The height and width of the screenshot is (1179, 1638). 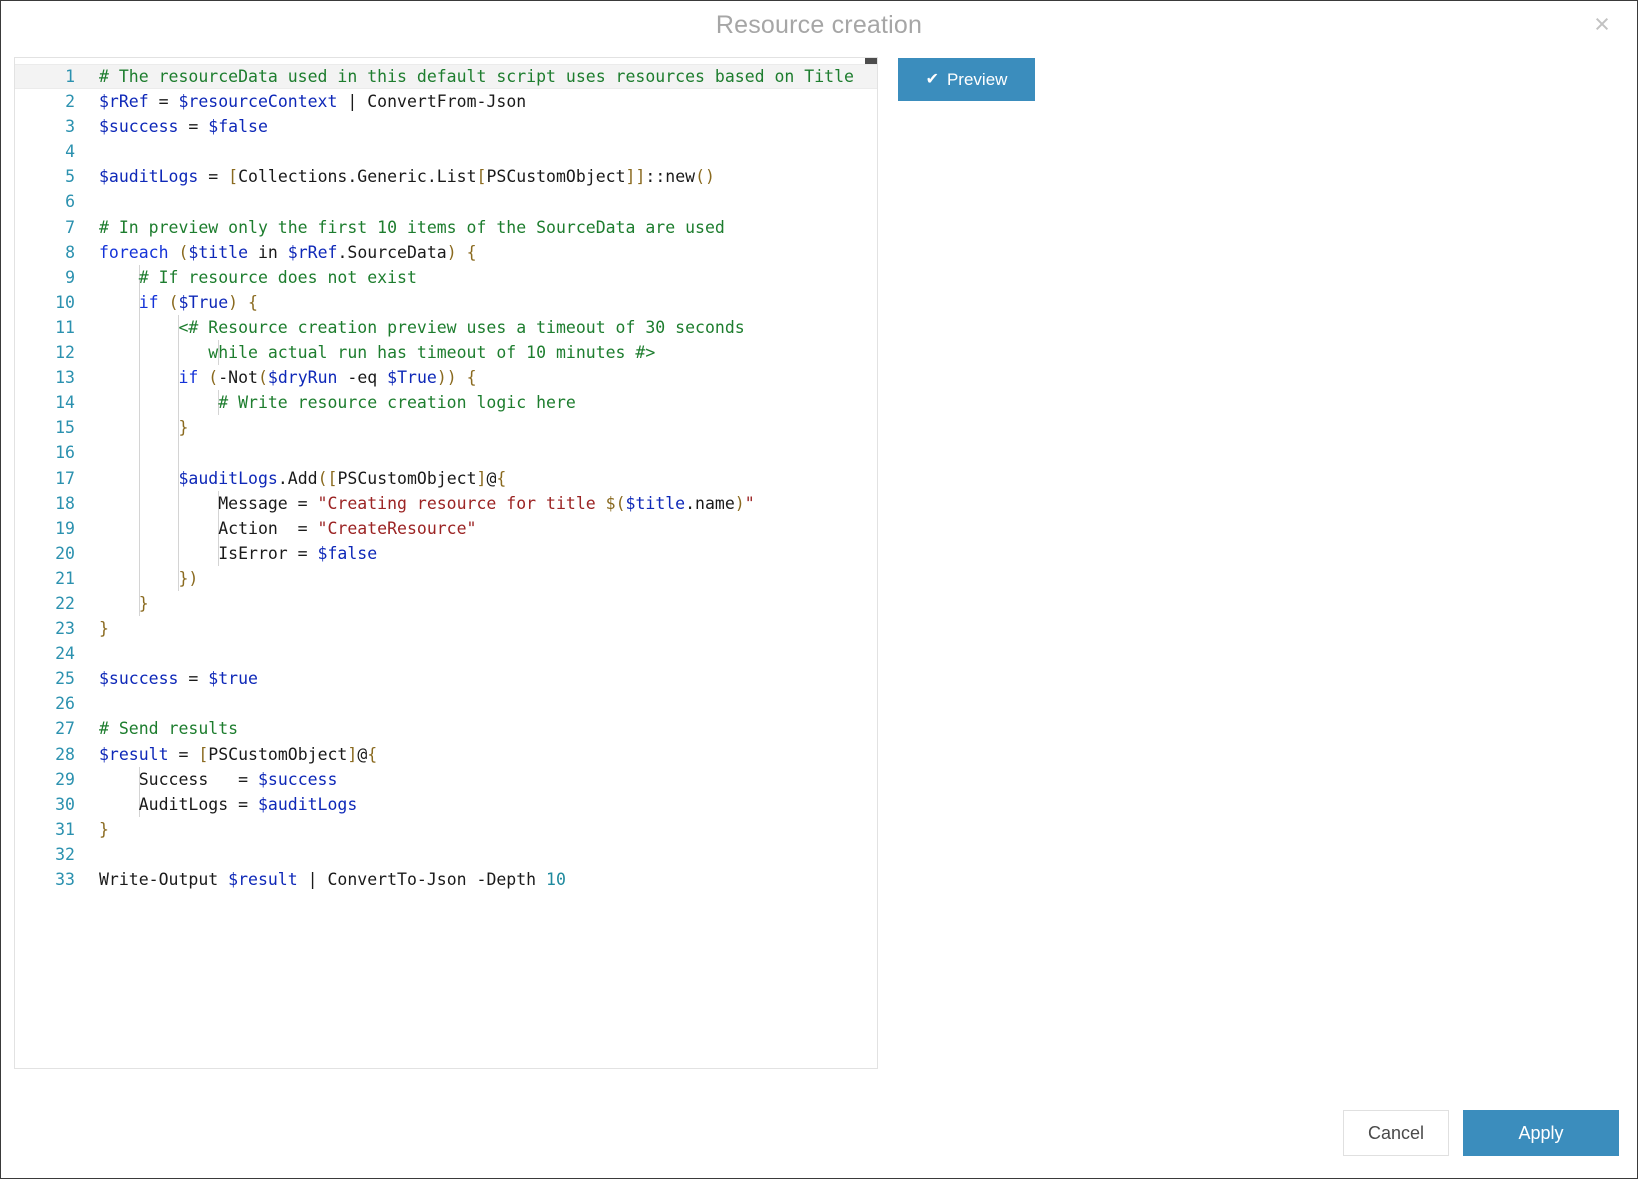 What do you see at coordinates (446, 201) in the screenshot?
I see `code-line: 6` at bounding box center [446, 201].